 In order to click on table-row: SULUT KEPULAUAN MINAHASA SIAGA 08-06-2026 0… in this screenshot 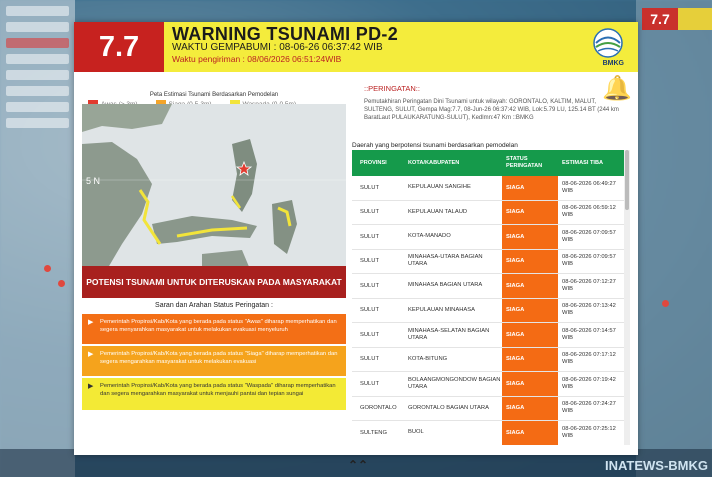, I will do `click(490, 310)`.